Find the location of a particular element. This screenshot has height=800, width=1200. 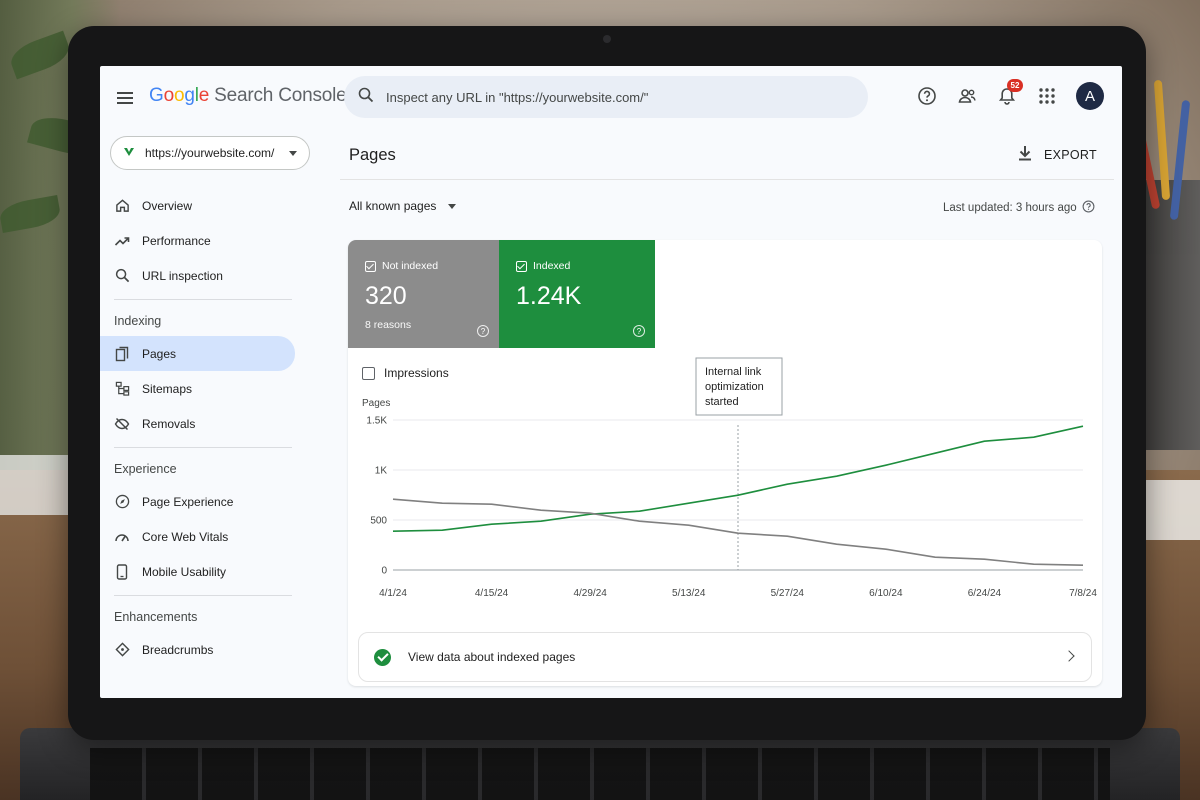

annotation-text: started is located at coordinates (722, 402).